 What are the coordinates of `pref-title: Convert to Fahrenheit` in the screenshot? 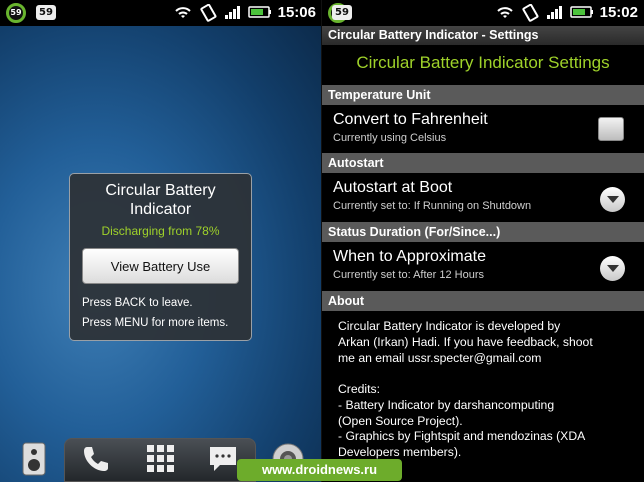 It's located at (410, 119).